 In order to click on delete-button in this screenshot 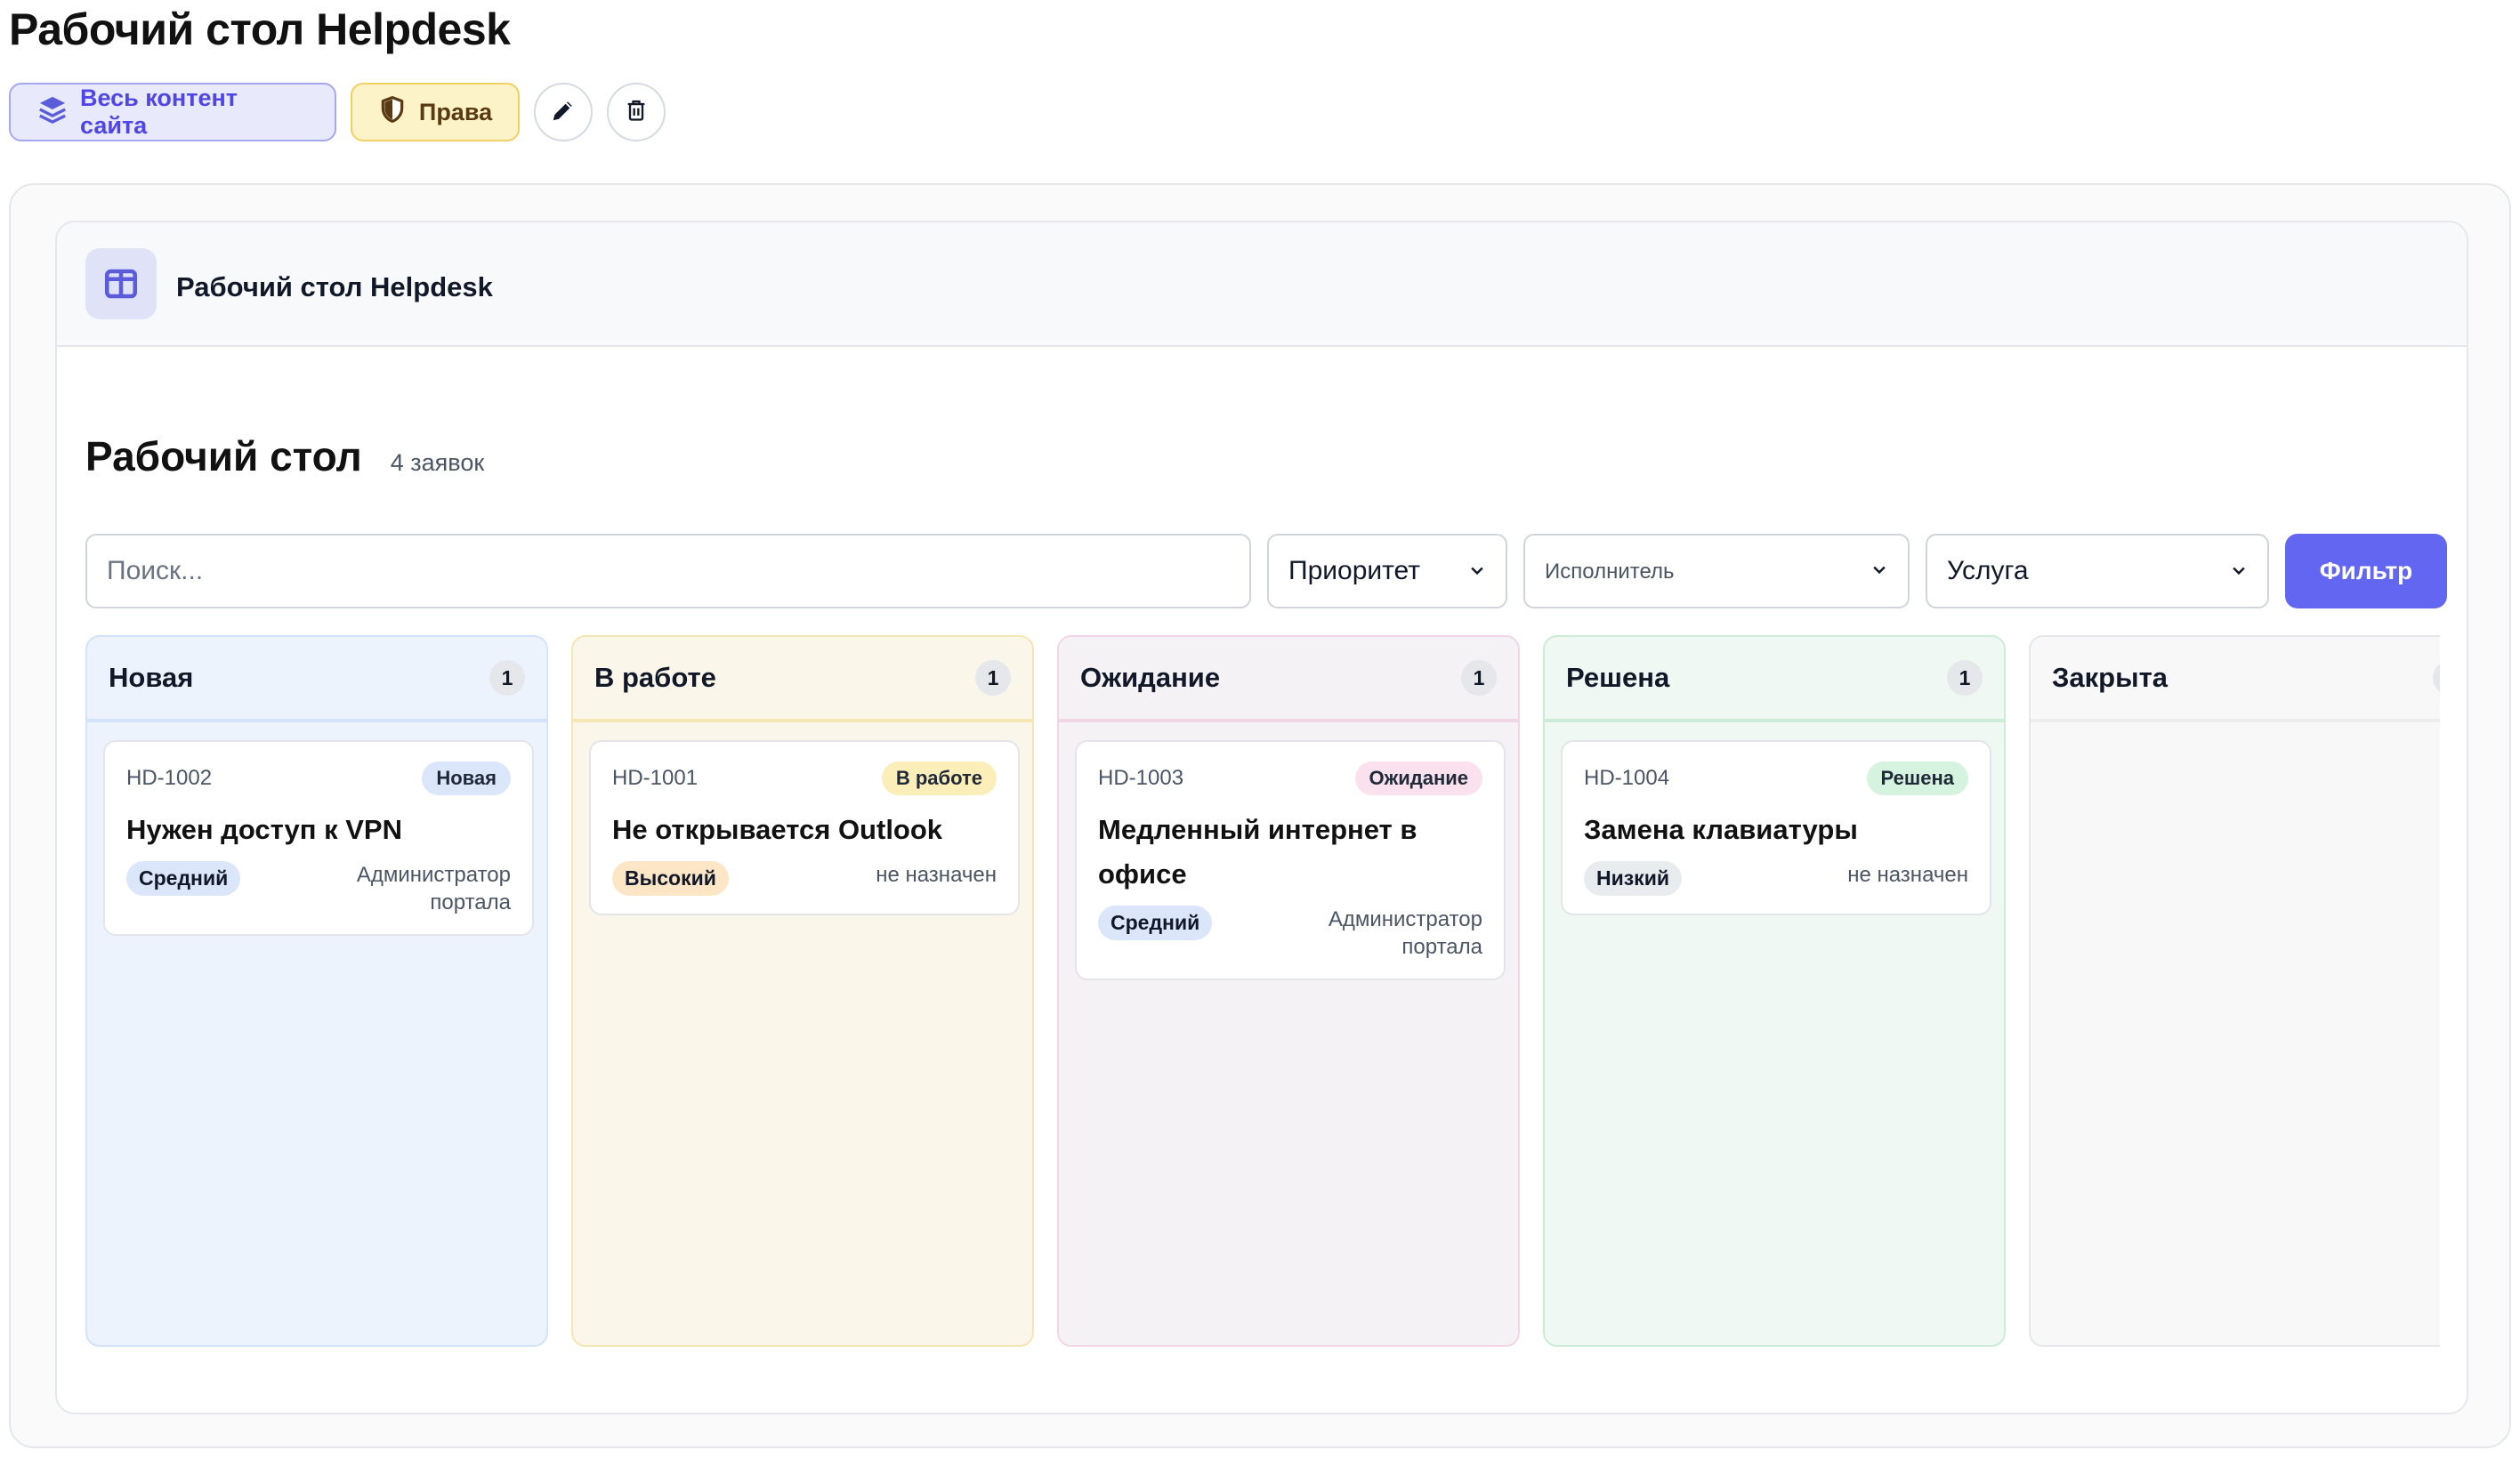, I will do `click(636, 112)`.